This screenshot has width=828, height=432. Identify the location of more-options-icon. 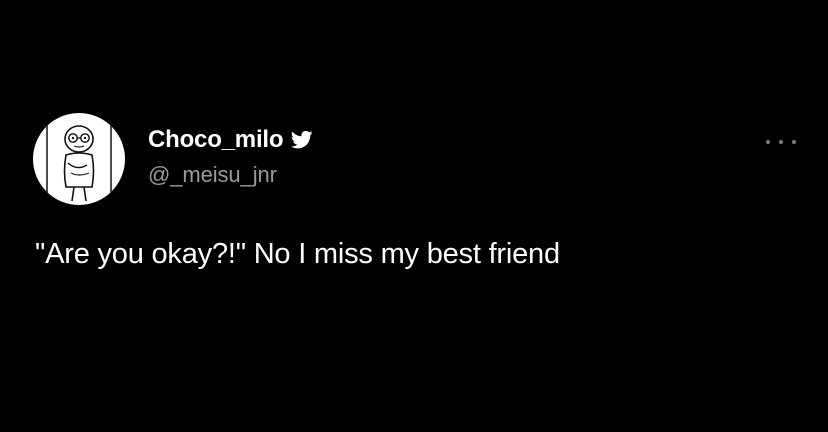
(781, 142).